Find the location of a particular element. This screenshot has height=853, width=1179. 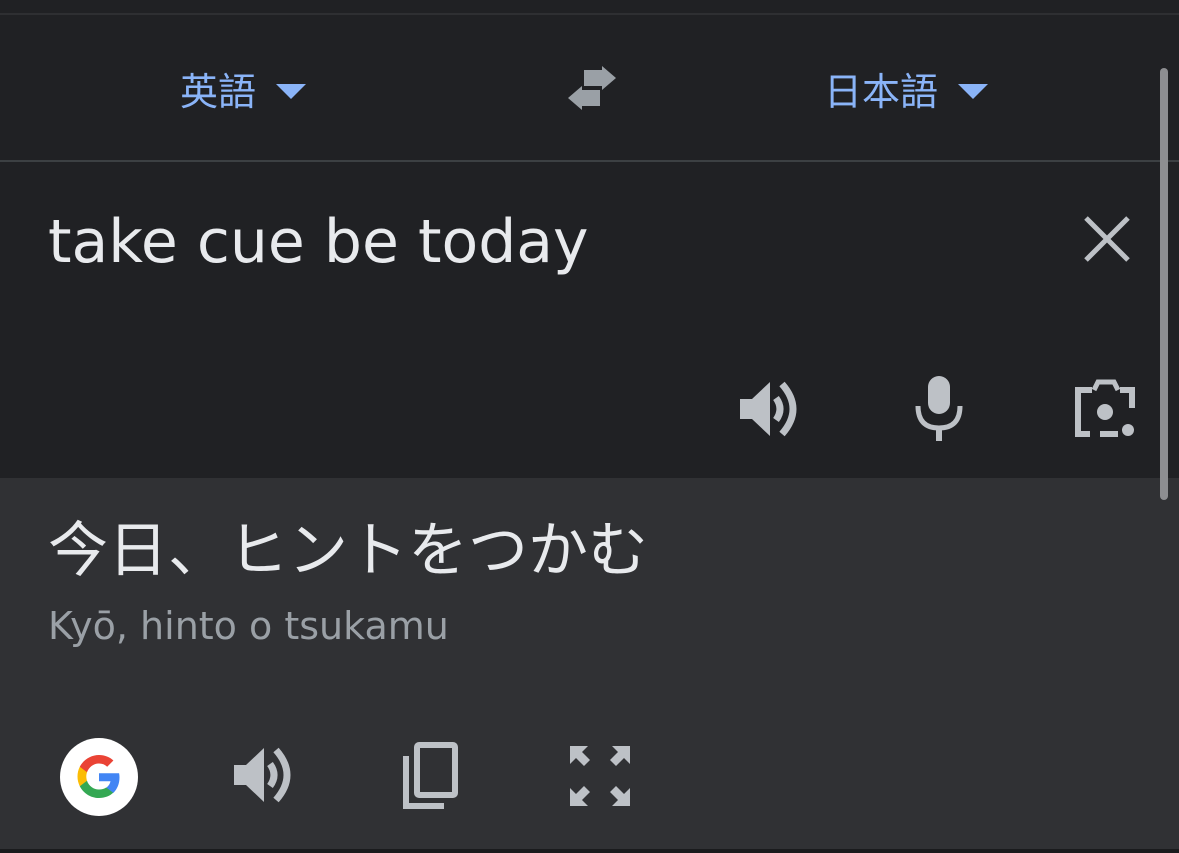

swap-languages-button is located at coordinates (592, 88).